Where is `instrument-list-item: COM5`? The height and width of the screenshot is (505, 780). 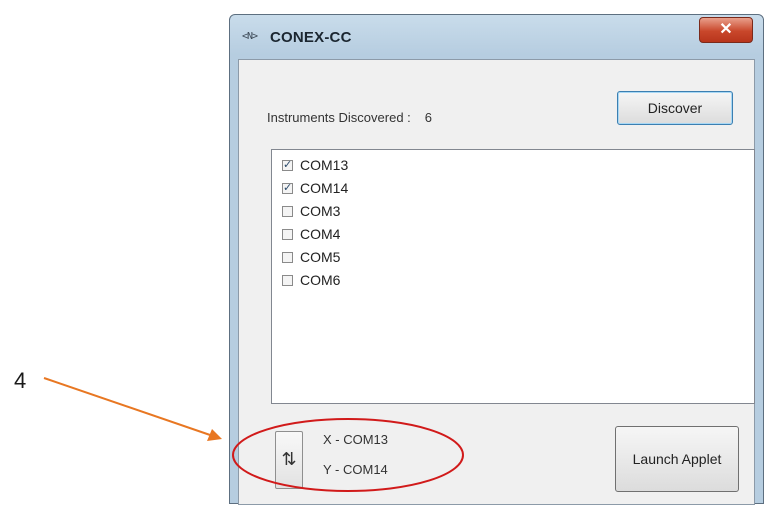 instrument-list-item: COM5 is located at coordinates (311, 257).